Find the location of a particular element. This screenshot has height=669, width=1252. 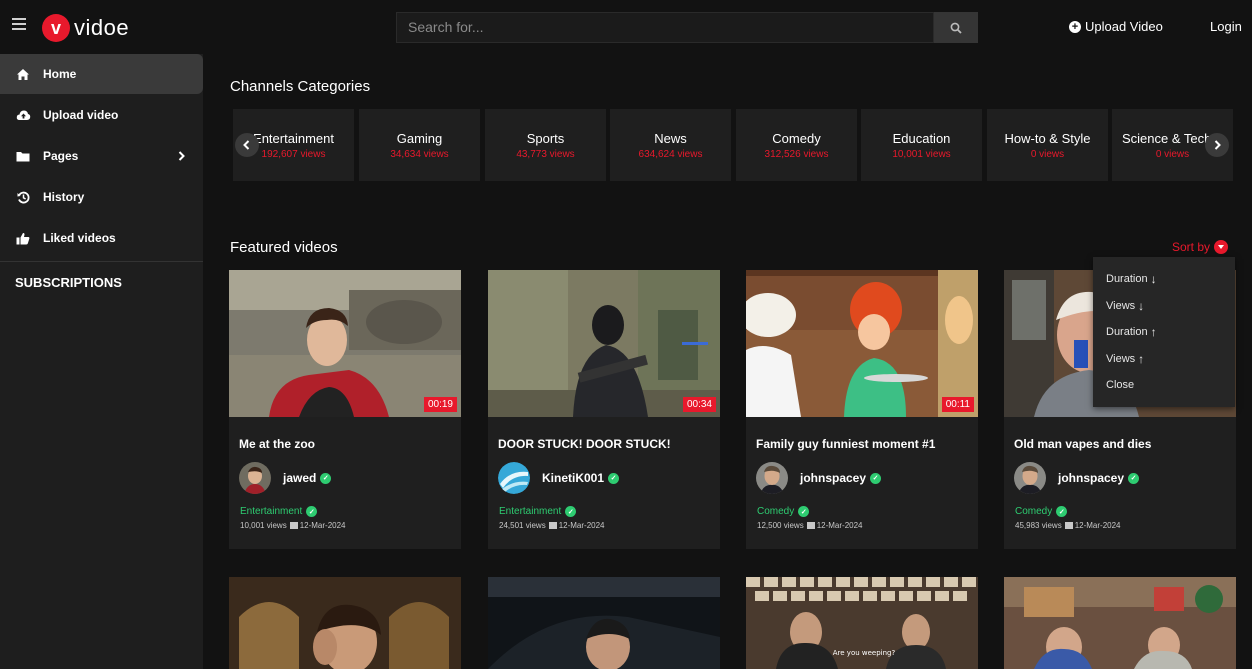

video-thumbnail: 00:11 is located at coordinates (862, 343).